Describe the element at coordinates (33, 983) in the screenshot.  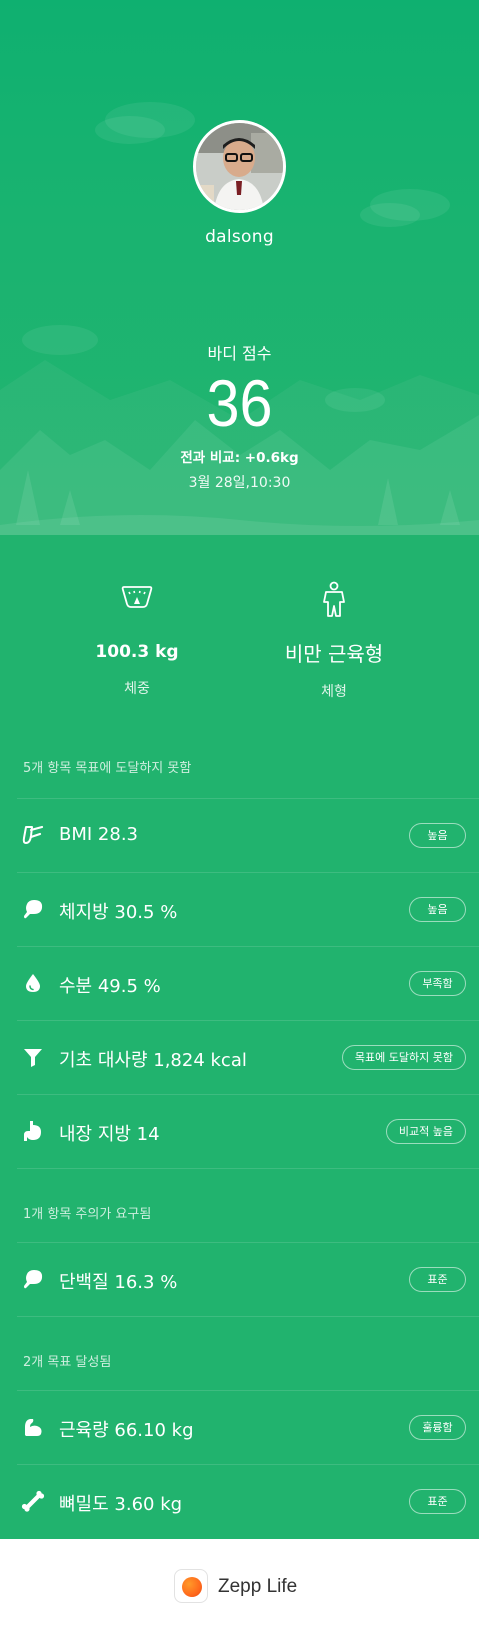
I see `water-drop-icon` at that location.